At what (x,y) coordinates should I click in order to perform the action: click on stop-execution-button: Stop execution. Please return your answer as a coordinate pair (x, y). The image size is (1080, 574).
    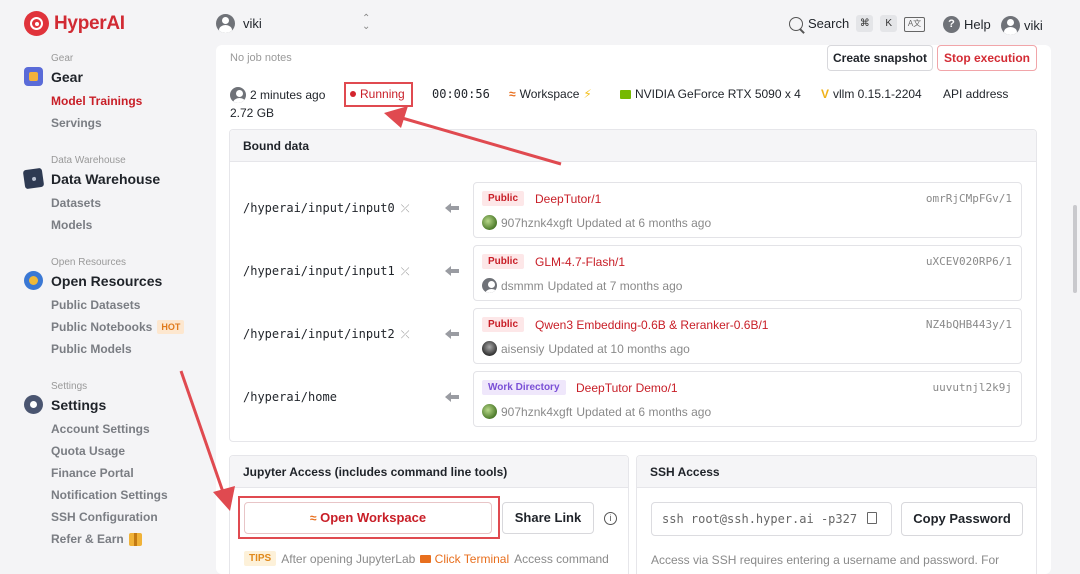
    Looking at the image, I should click on (987, 58).